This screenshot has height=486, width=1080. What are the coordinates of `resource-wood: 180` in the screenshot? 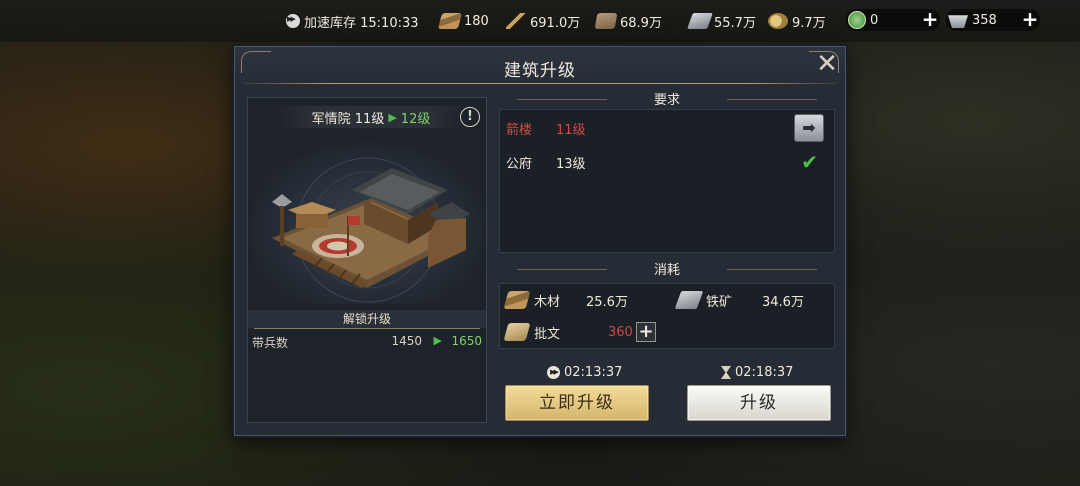 It's located at (463, 21).